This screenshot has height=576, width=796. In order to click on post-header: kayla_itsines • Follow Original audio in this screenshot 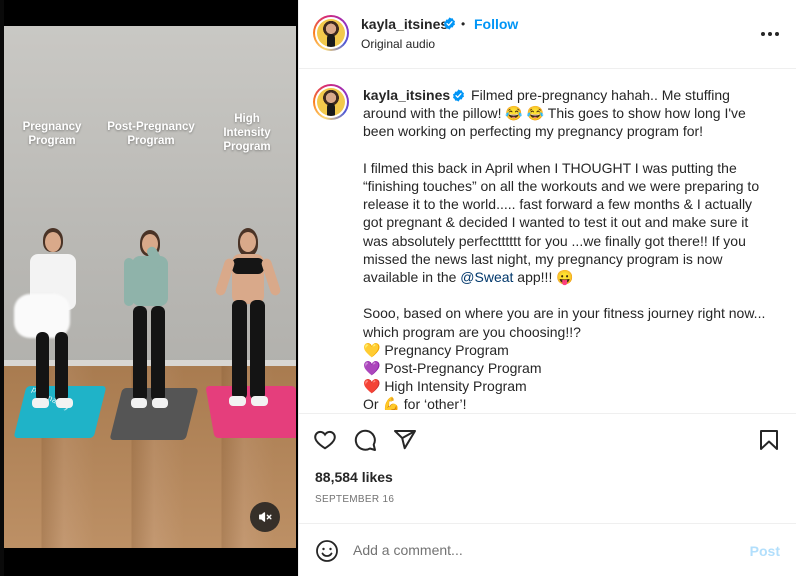, I will do `click(547, 34)`.